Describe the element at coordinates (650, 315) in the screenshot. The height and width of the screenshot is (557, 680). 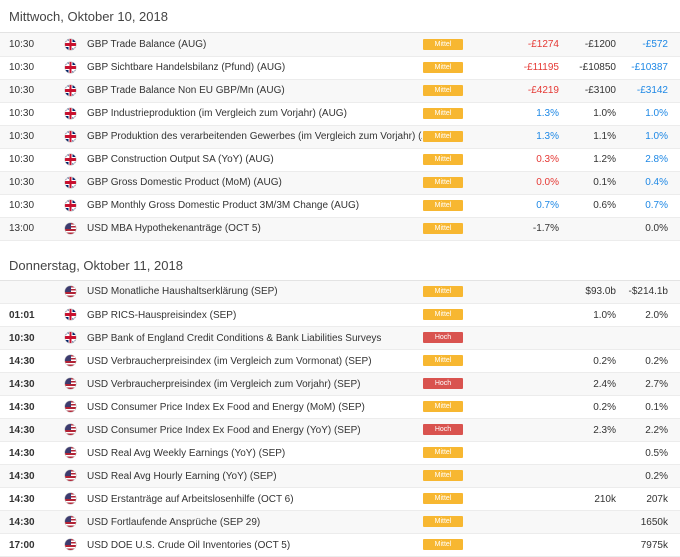
I see `previous-value: 2.0%` at that location.